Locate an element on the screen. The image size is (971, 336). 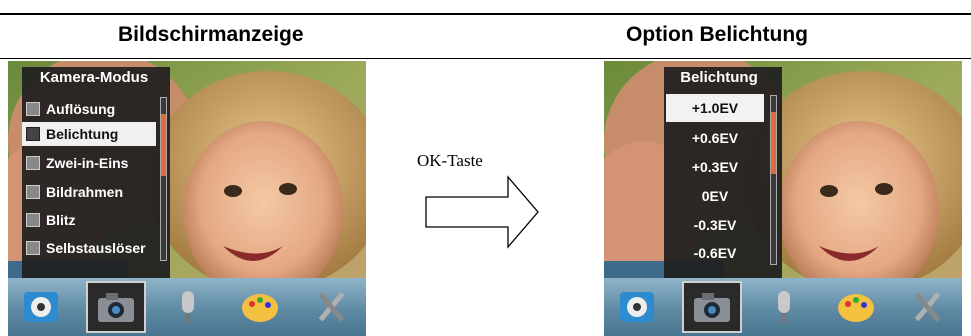
ev-option-minus-0-3: -0.3EV is located at coordinates (715, 225).